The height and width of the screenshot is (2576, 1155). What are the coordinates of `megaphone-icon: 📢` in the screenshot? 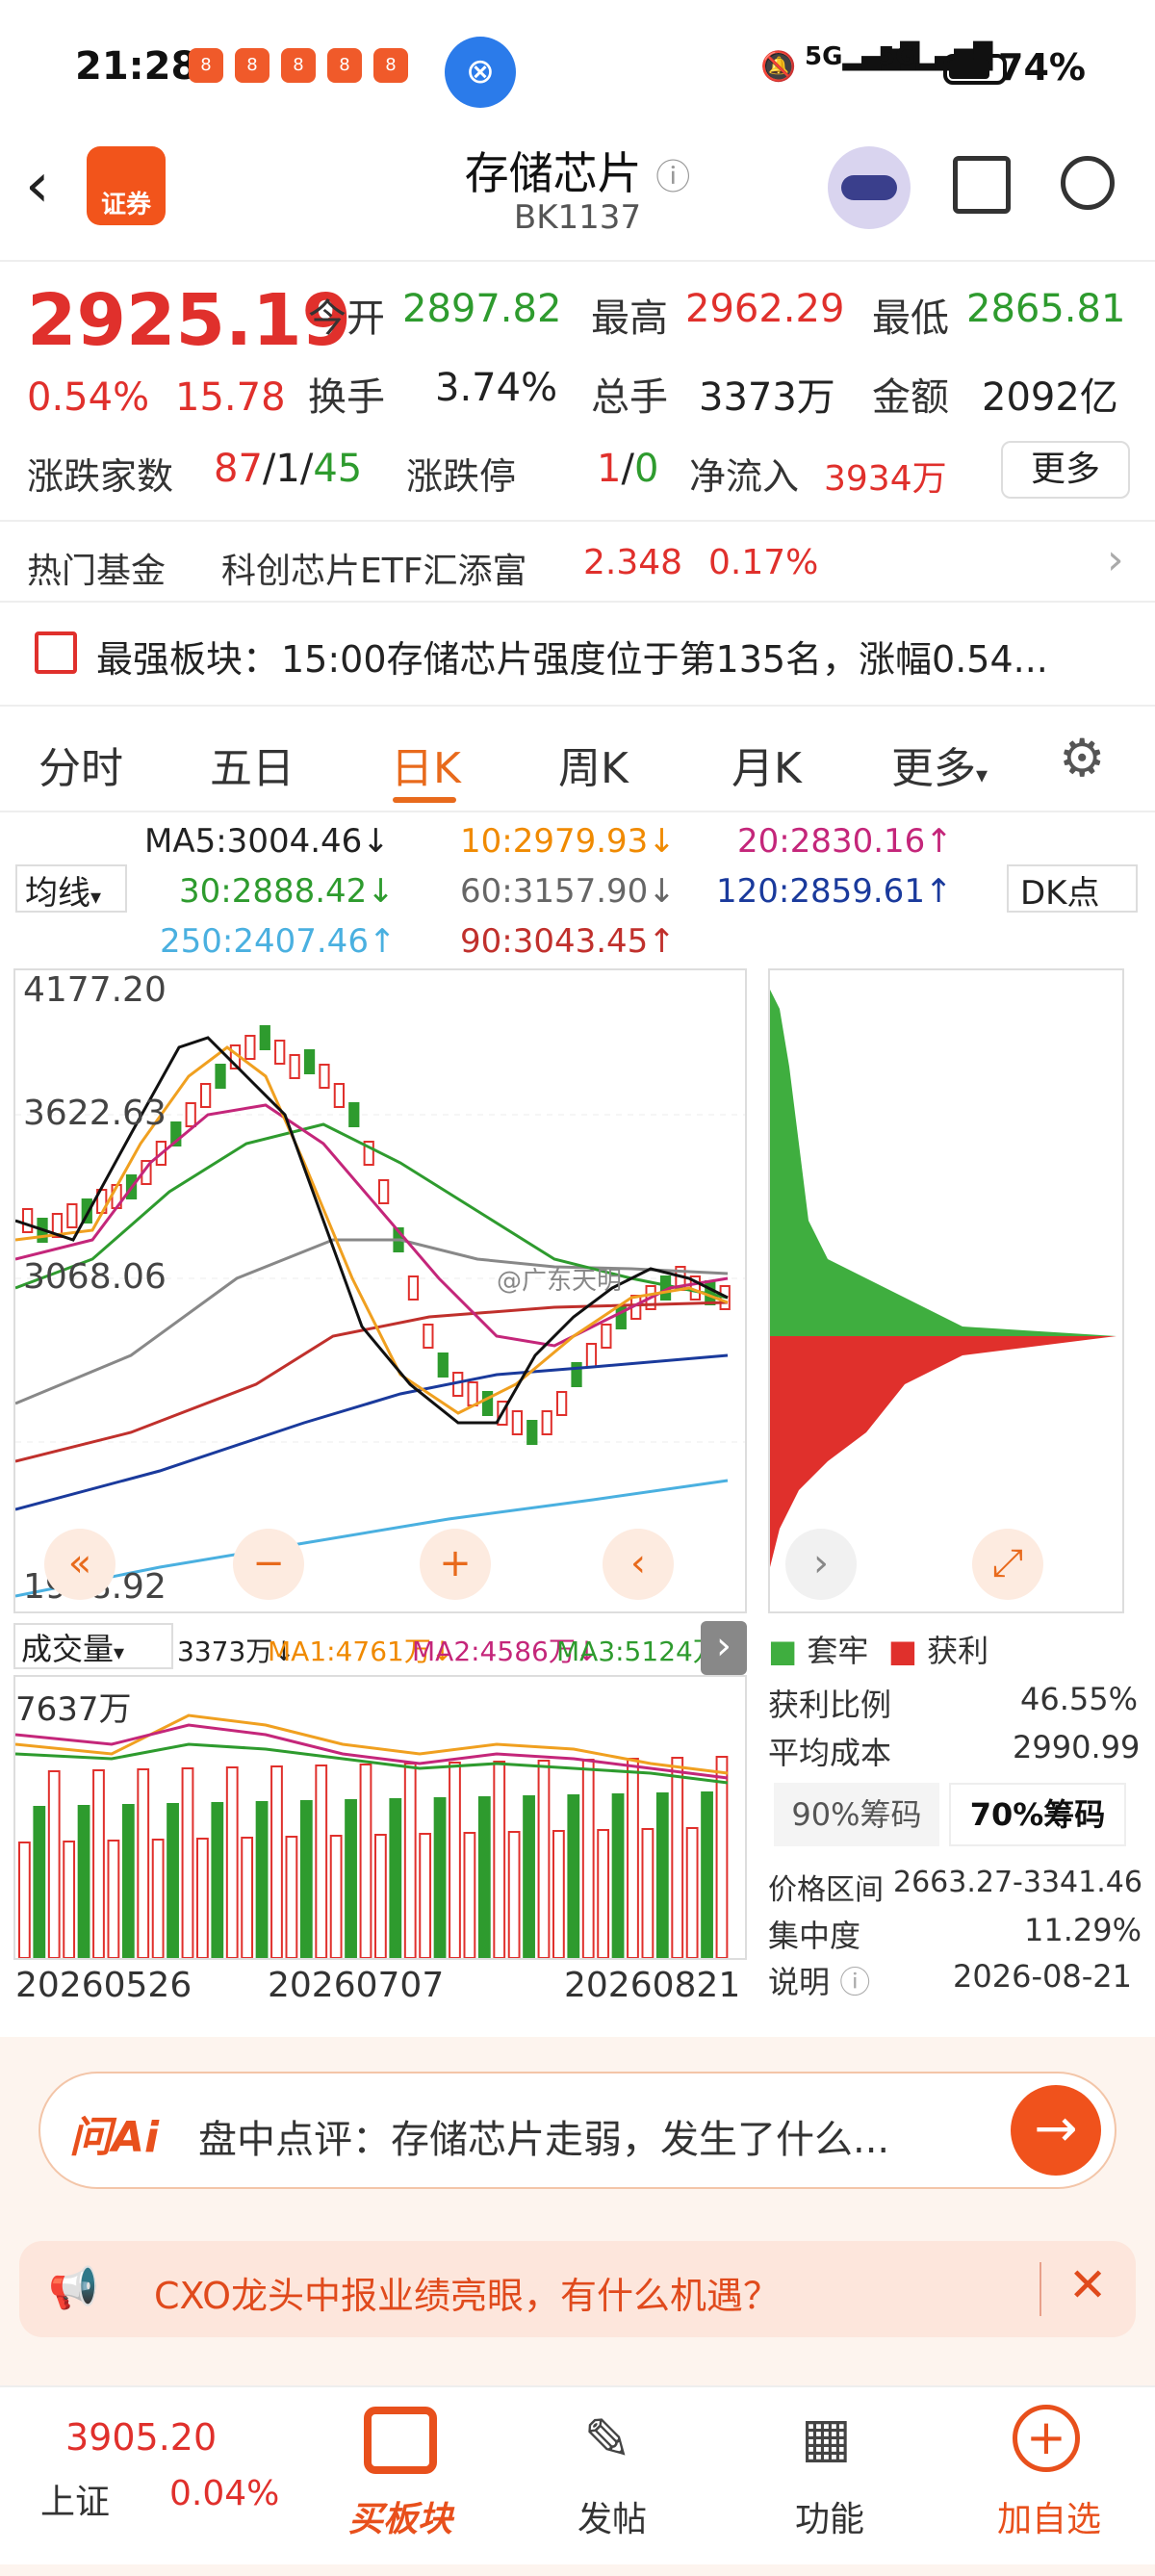 It's located at (73, 2287).